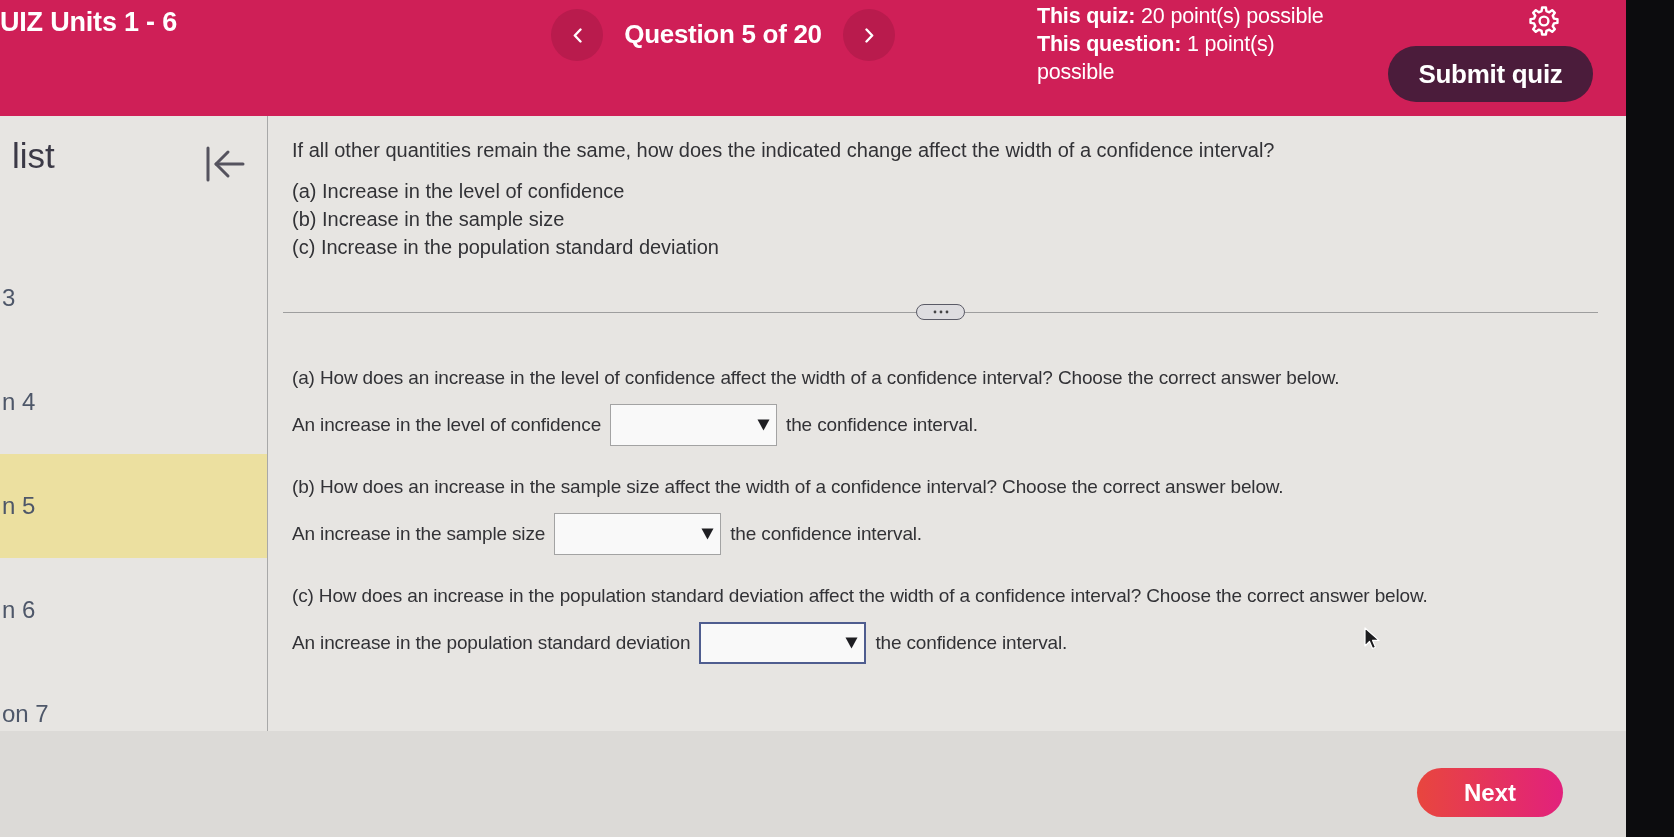 This screenshot has width=1674, height=837. I want to click on part-question: (a) How does an increase in the level of confidence affect the width of a confidence interval? Choose the correct answer below., so click(816, 378).